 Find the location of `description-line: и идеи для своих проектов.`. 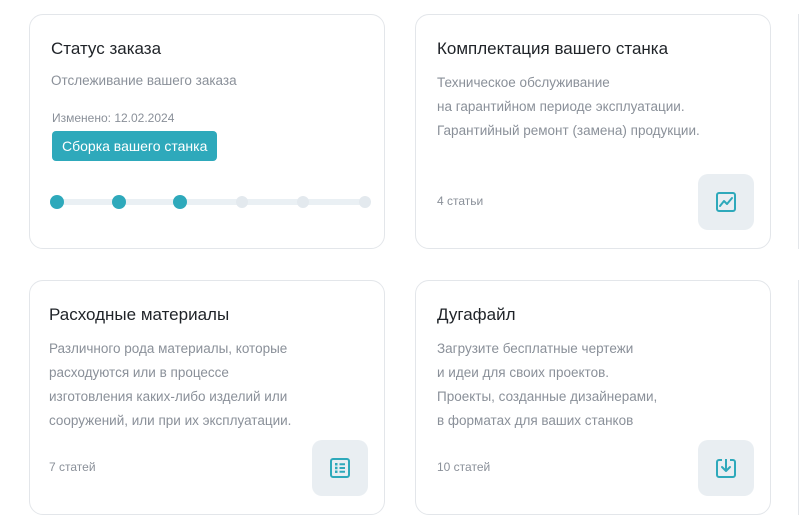

description-line: и идеи для своих проектов. is located at coordinates (523, 372).